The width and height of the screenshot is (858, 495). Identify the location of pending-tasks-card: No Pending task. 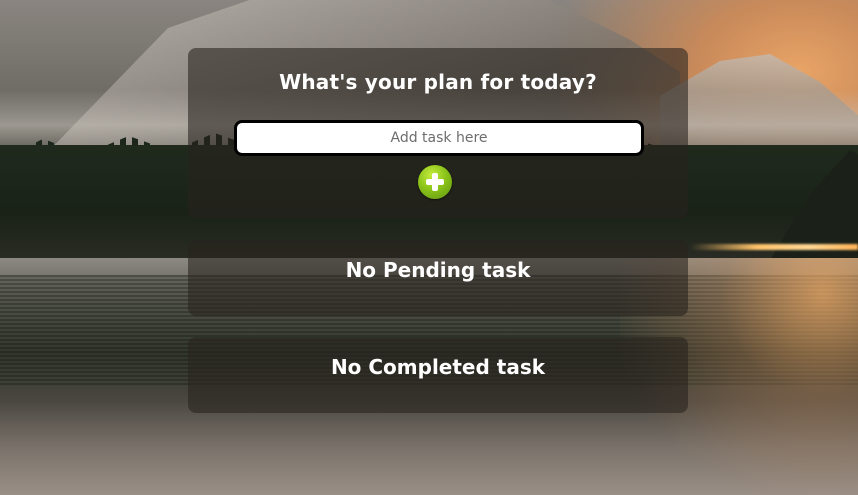
(438, 278).